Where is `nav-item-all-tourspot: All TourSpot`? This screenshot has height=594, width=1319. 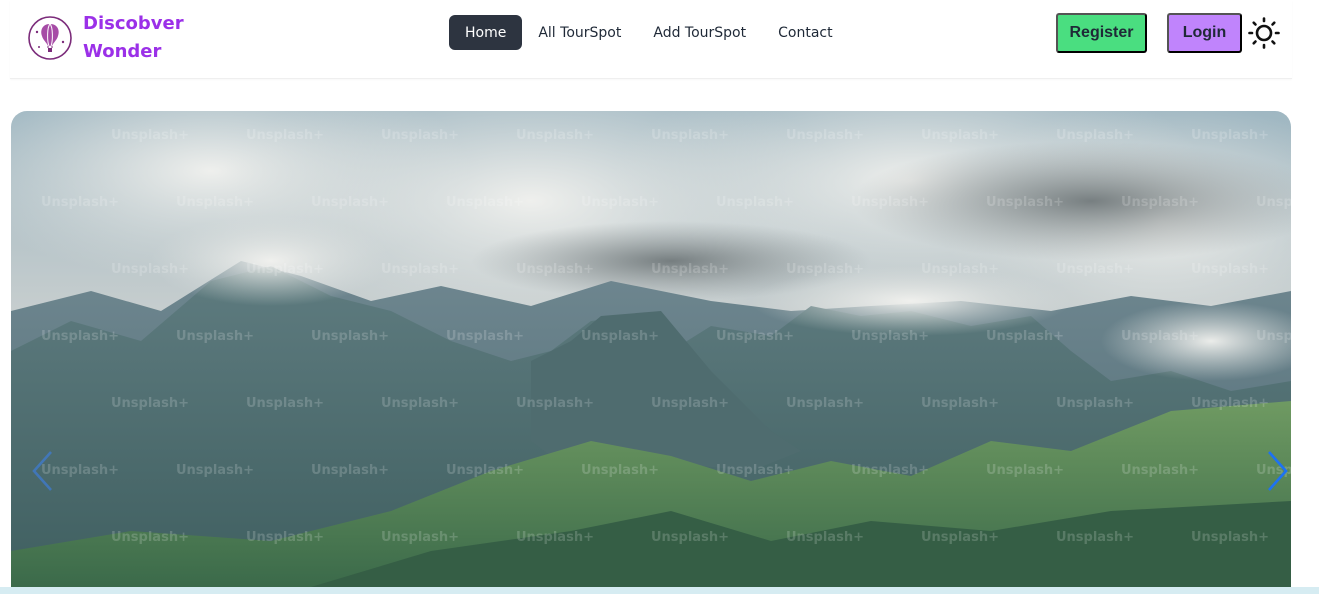 nav-item-all-tourspot: All TourSpot is located at coordinates (579, 32).